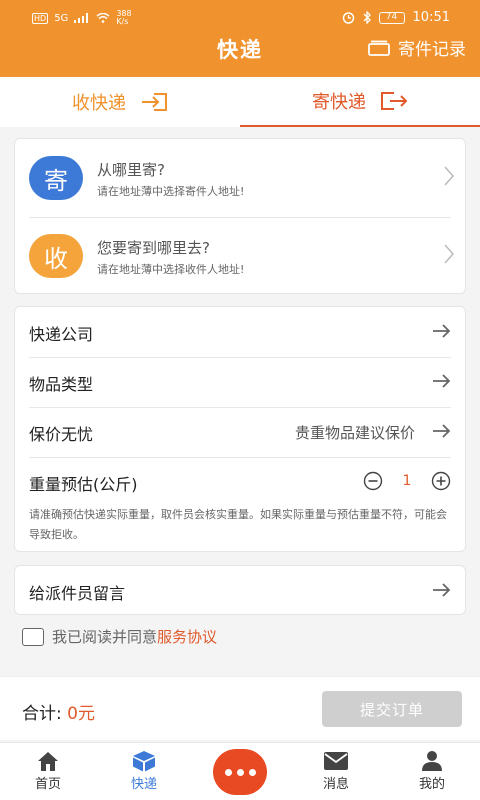  Describe the element at coordinates (240, 19) in the screenshot. I see `status-bar: HD 5G 388 K/s 74 10:51` at that location.